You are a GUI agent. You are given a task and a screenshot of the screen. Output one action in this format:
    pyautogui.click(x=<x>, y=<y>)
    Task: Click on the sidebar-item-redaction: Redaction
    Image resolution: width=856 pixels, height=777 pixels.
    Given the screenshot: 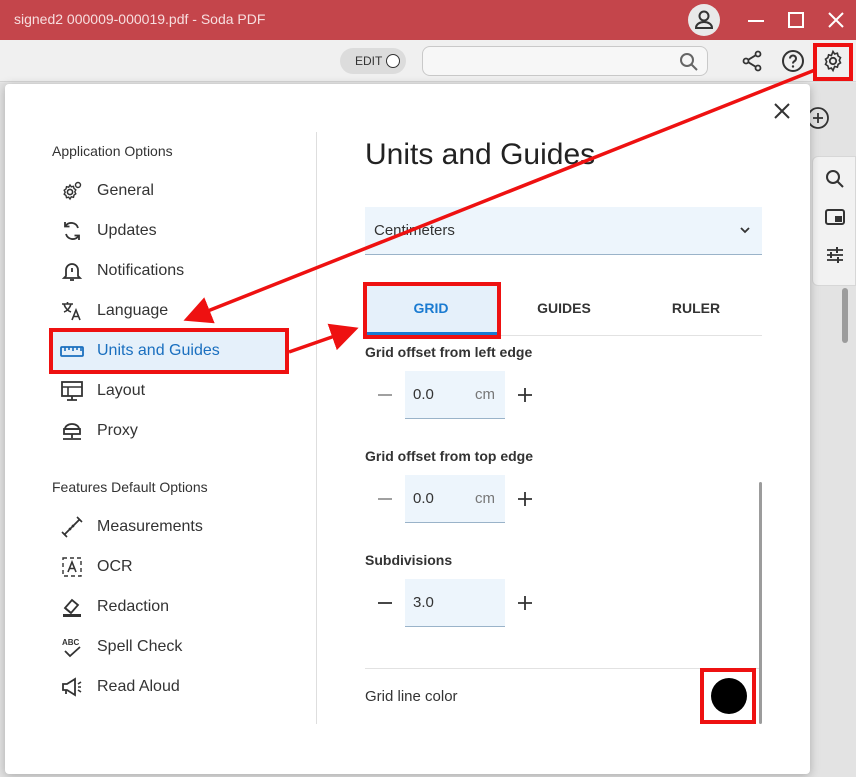 What is the action you would take?
    pyautogui.click(x=168, y=607)
    